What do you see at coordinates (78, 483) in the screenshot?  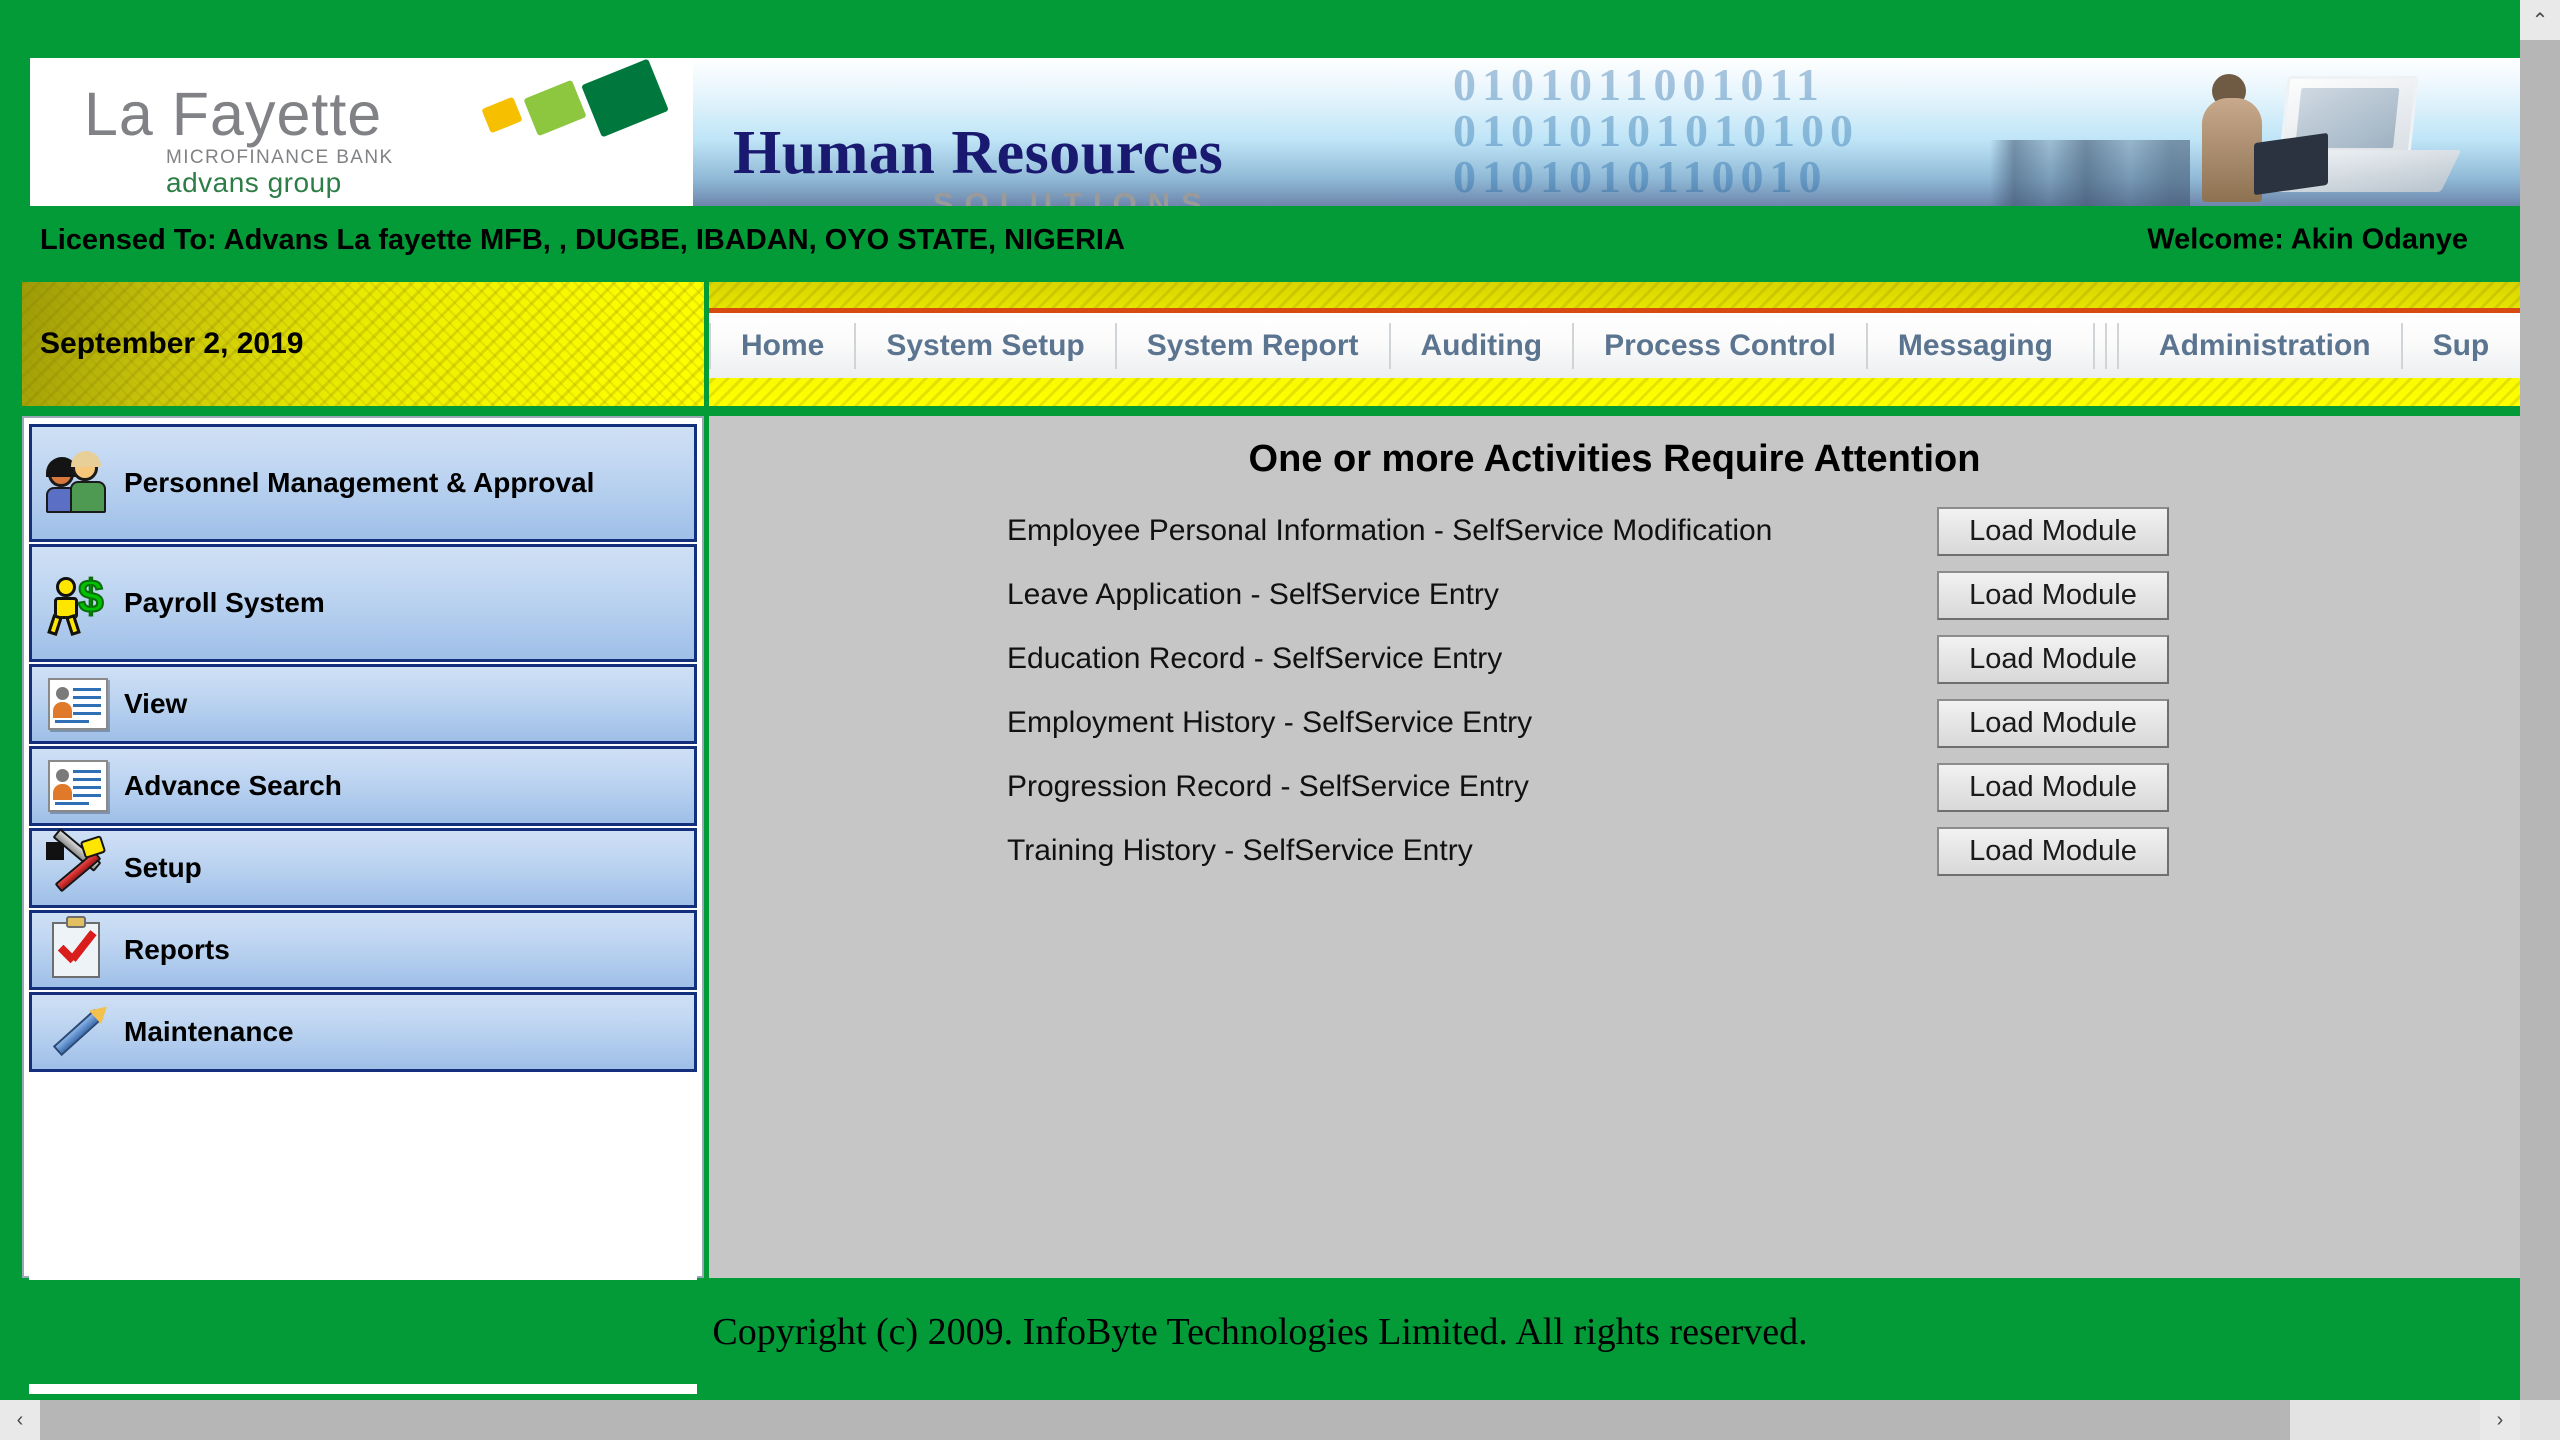 I see `people-icon` at bounding box center [78, 483].